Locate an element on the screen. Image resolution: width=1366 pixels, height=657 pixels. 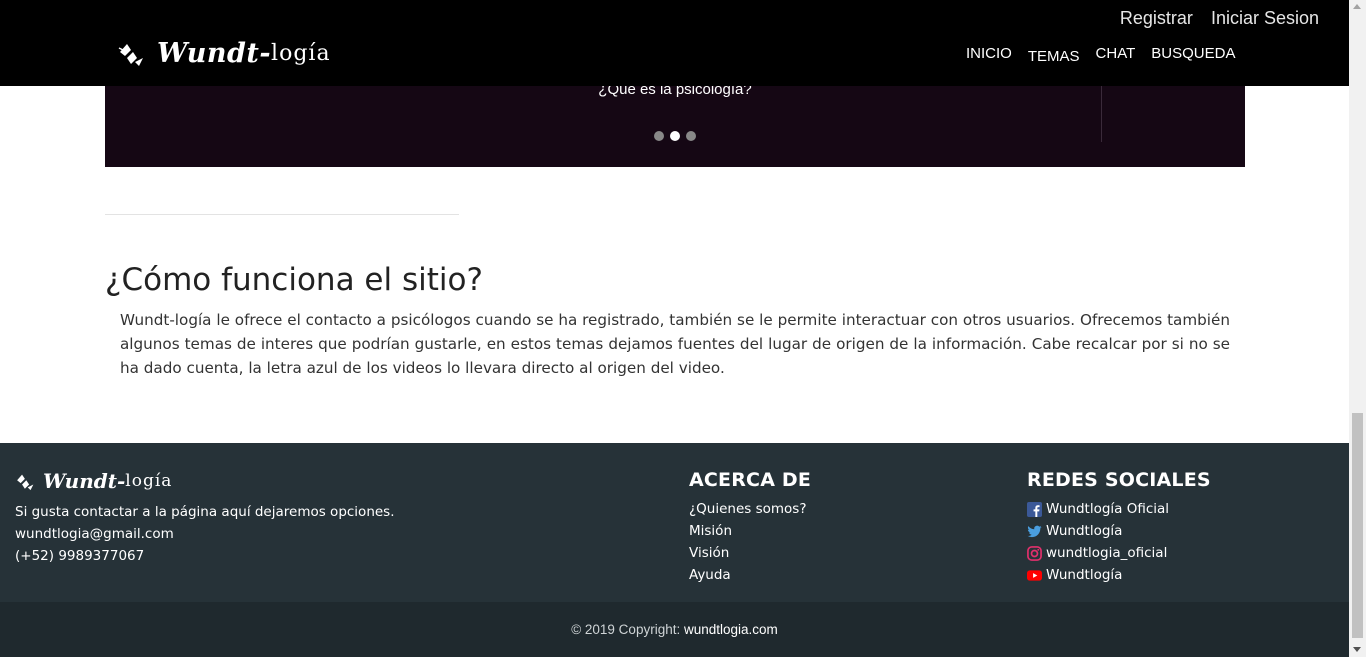
footer-link-vision: Visión is located at coordinates (750, 553).